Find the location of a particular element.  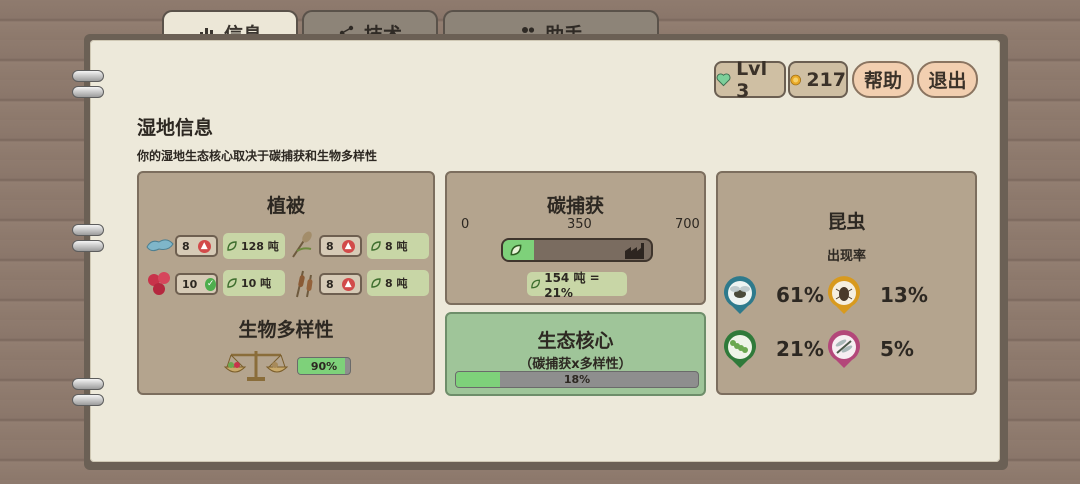

plant-count: 10 ✓ is located at coordinates (196, 284).